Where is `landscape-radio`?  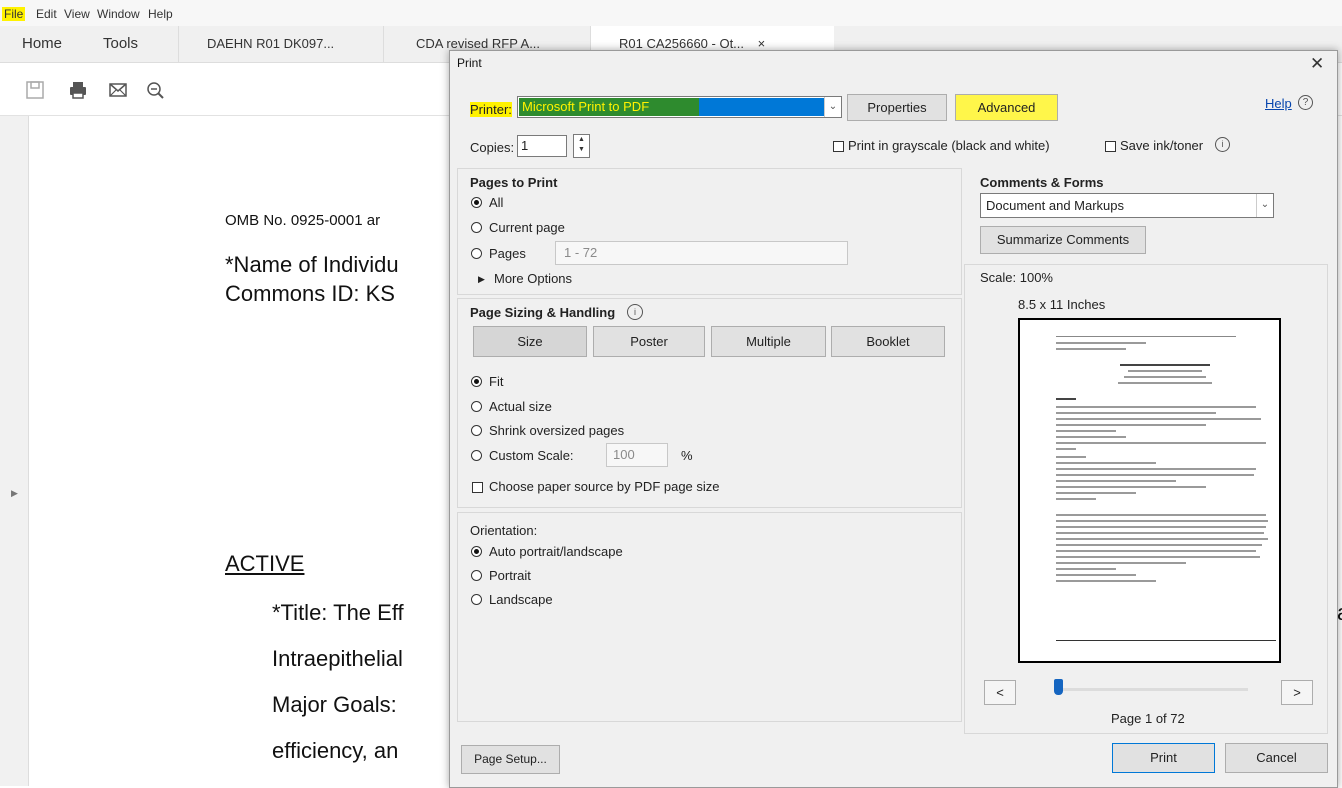
landscape-radio is located at coordinates (476, 599).